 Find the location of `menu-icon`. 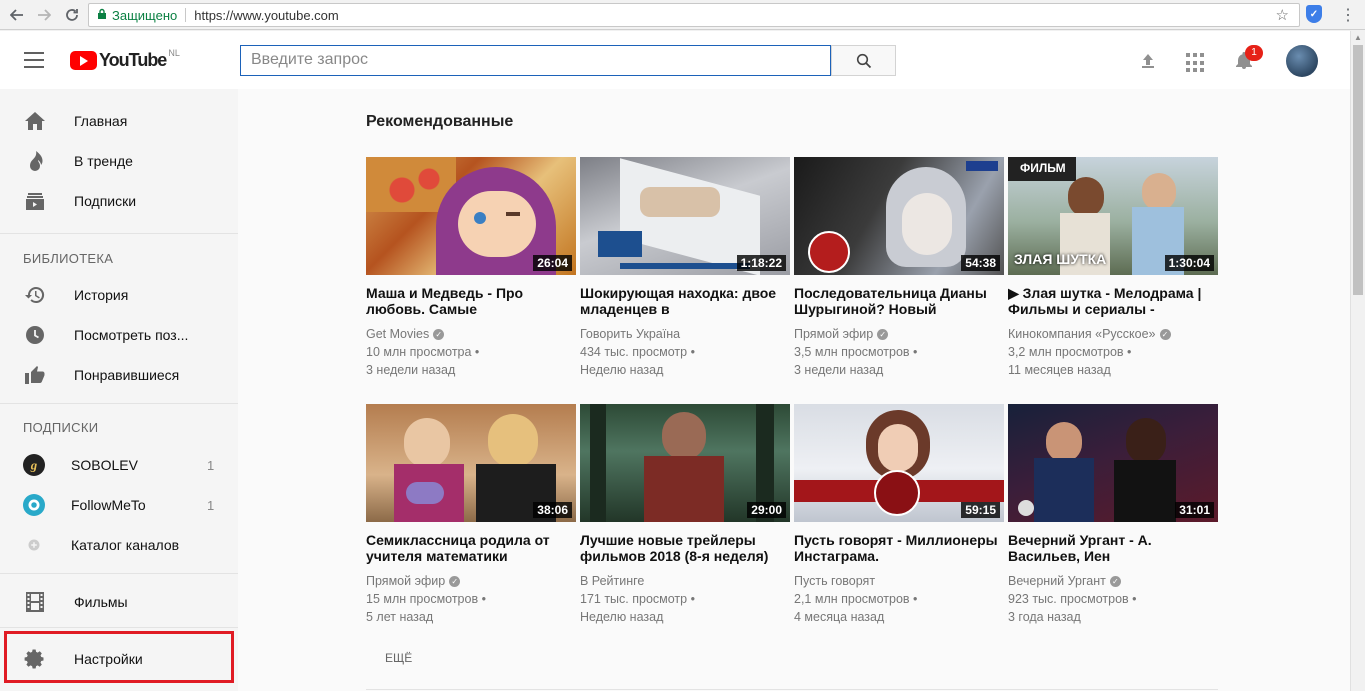

menu-icon is located at coordinates (34, 60).